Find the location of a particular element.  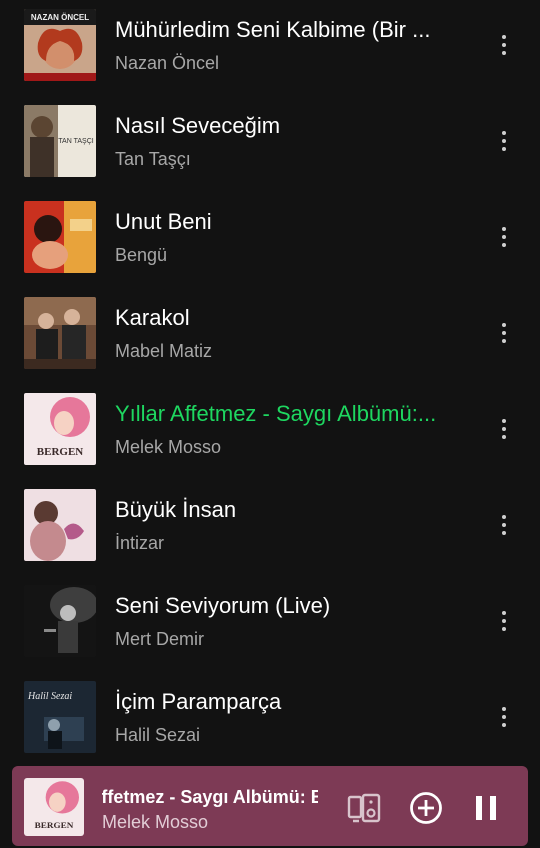

track-title: Seni Seviyorum (Live) is located at coordinates (223, 605).